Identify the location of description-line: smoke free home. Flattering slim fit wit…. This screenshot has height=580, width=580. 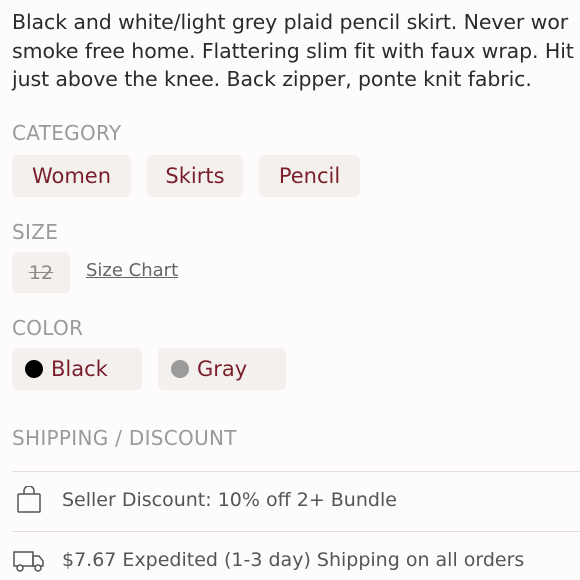
(293, 50).